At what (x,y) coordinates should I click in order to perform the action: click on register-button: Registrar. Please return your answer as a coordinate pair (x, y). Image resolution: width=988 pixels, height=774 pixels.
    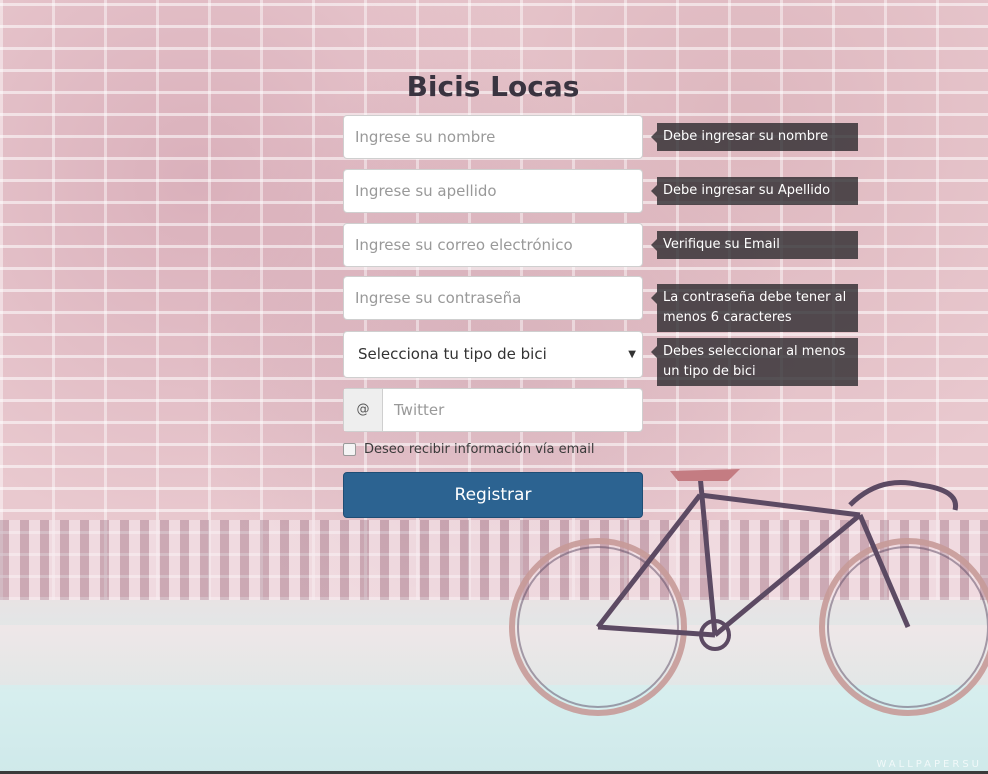
    Looking at the image, I should click on (493, 495).